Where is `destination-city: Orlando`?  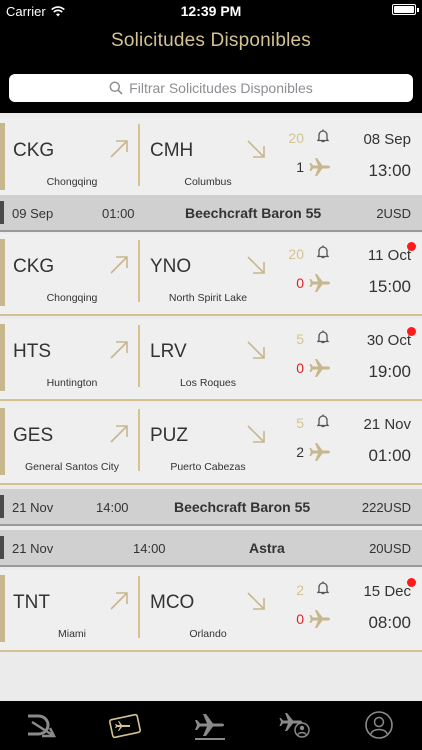
destination-city: Orlando is located at coordinates (208, 634).